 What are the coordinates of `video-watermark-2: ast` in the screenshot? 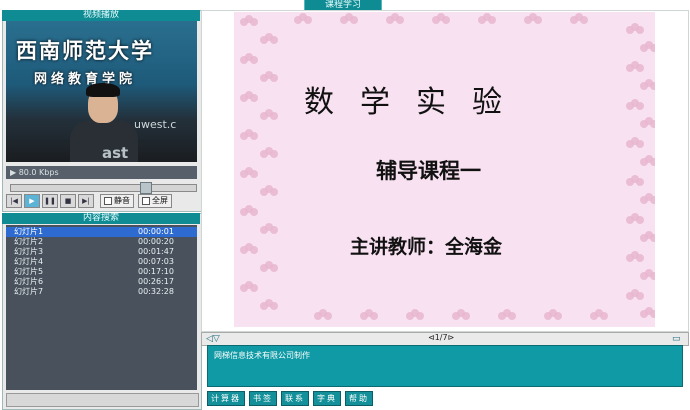 It's located at (115, 153).